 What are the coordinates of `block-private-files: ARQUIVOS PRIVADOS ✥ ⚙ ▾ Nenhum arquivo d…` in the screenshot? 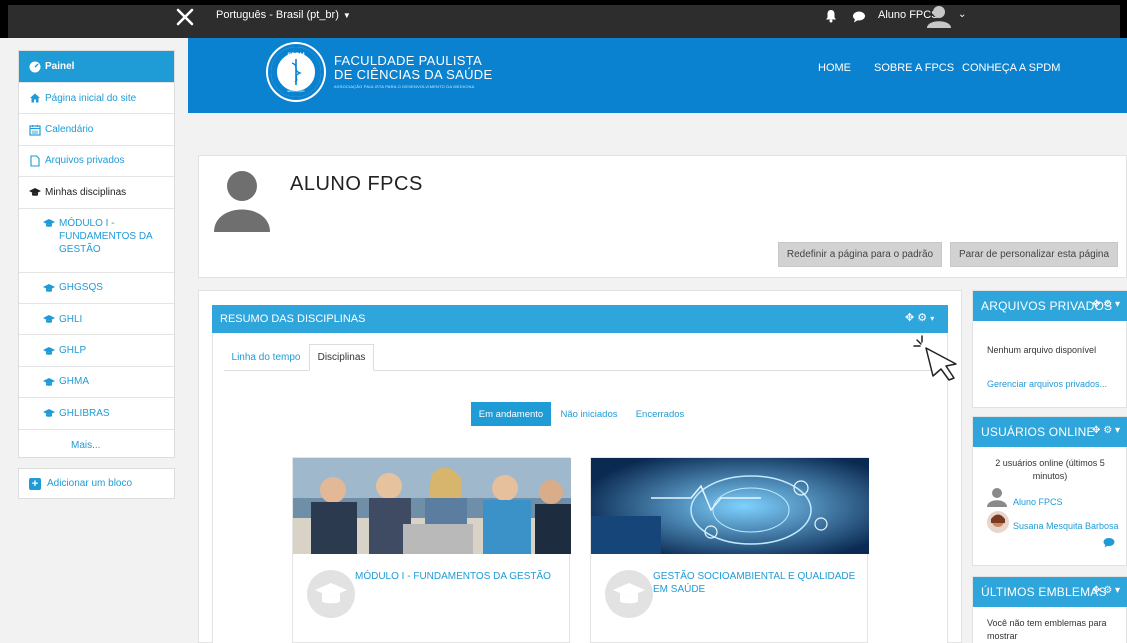 It's located at (1049, 349).